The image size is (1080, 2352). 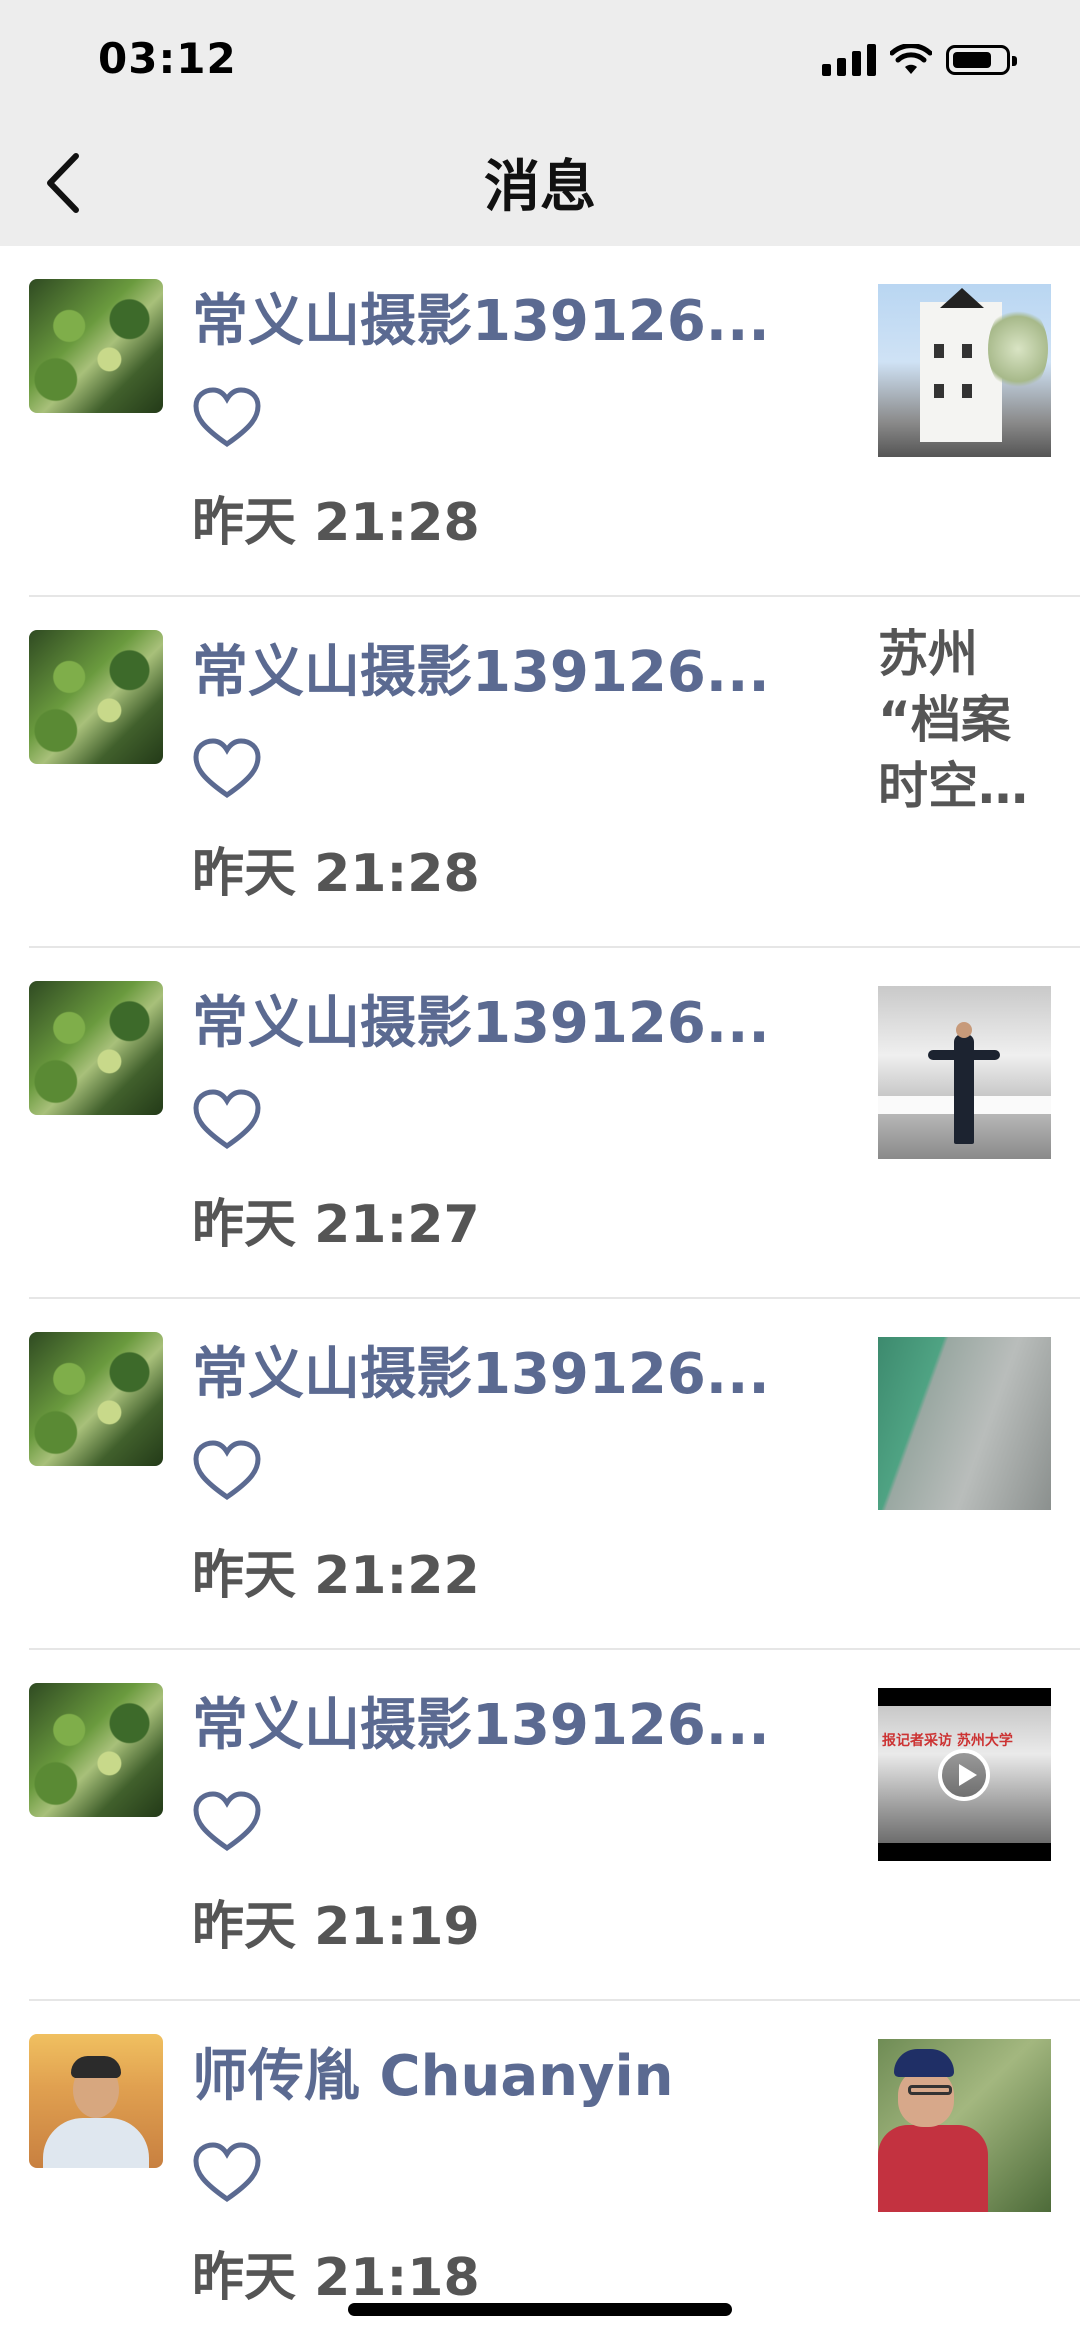 I want to click on building-photo-thumbnail, so click(x=964, y=370).